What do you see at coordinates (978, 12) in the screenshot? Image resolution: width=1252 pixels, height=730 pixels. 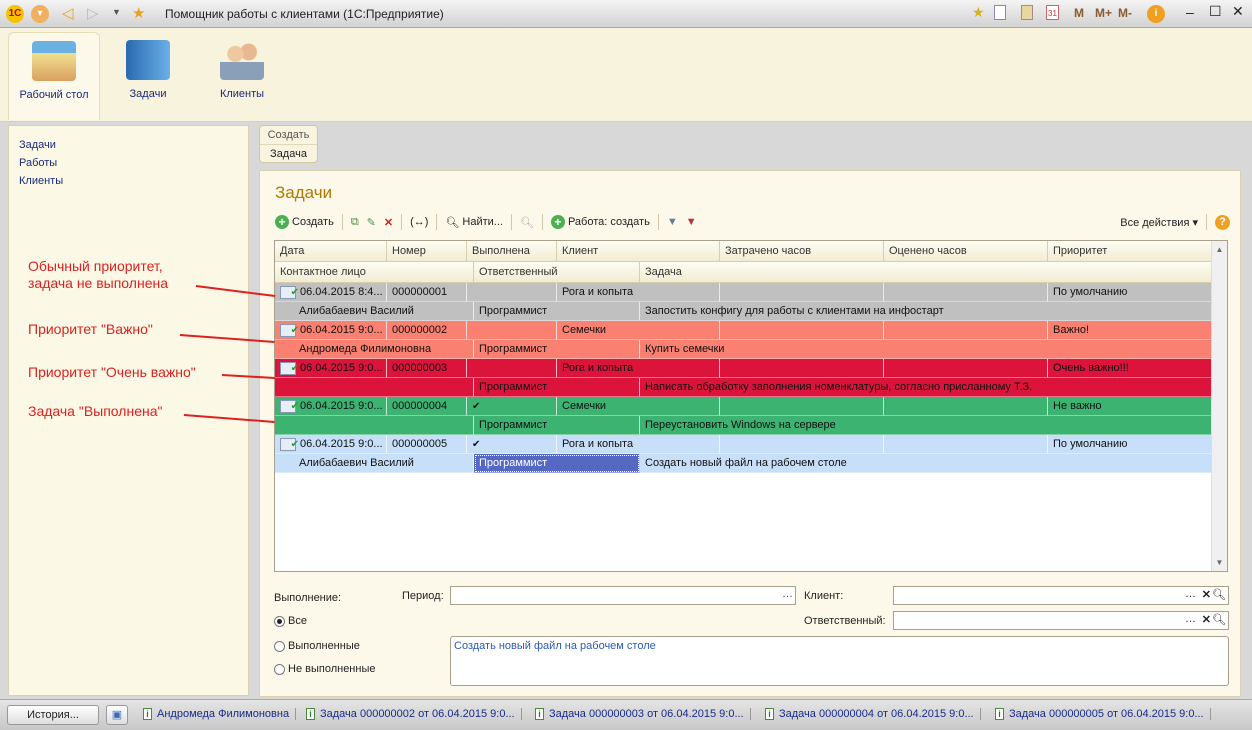 I see `add-favorite-icon: ★` at bounding box center [978, 12].